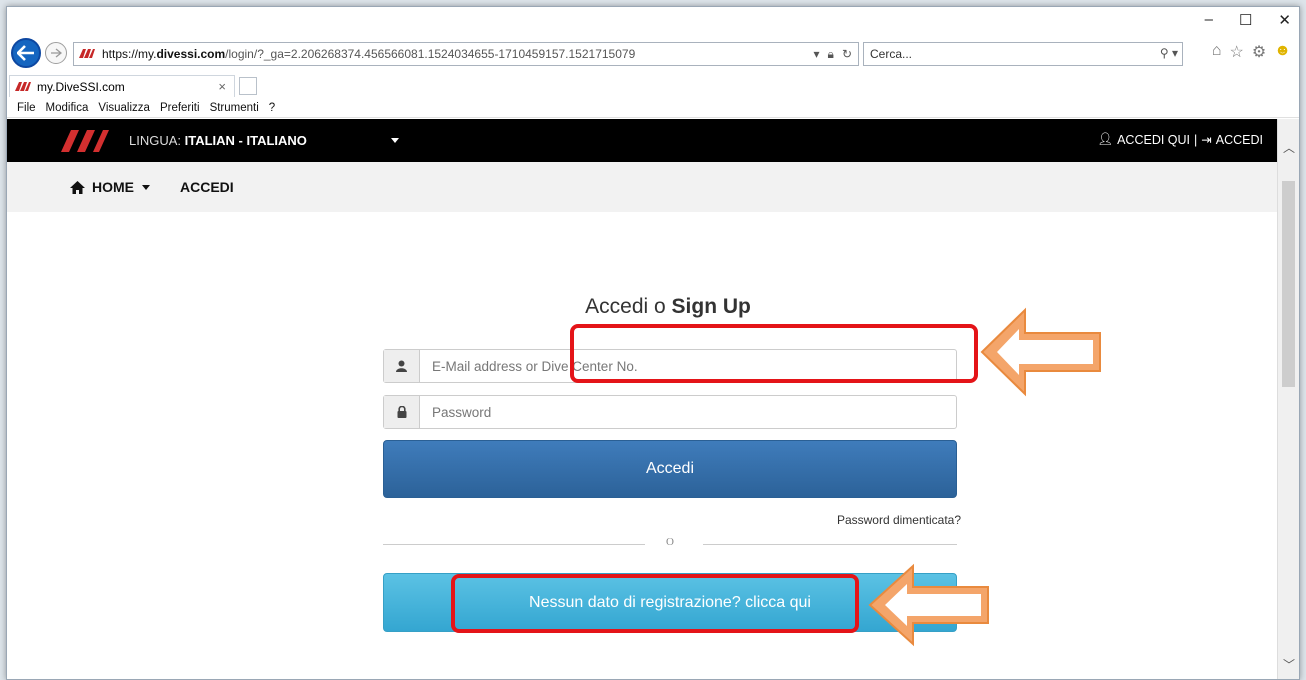  What do you see at coordinates (248, 86) in the screenshot?
I see `new-tab-button` at bounding box center [248, 86].